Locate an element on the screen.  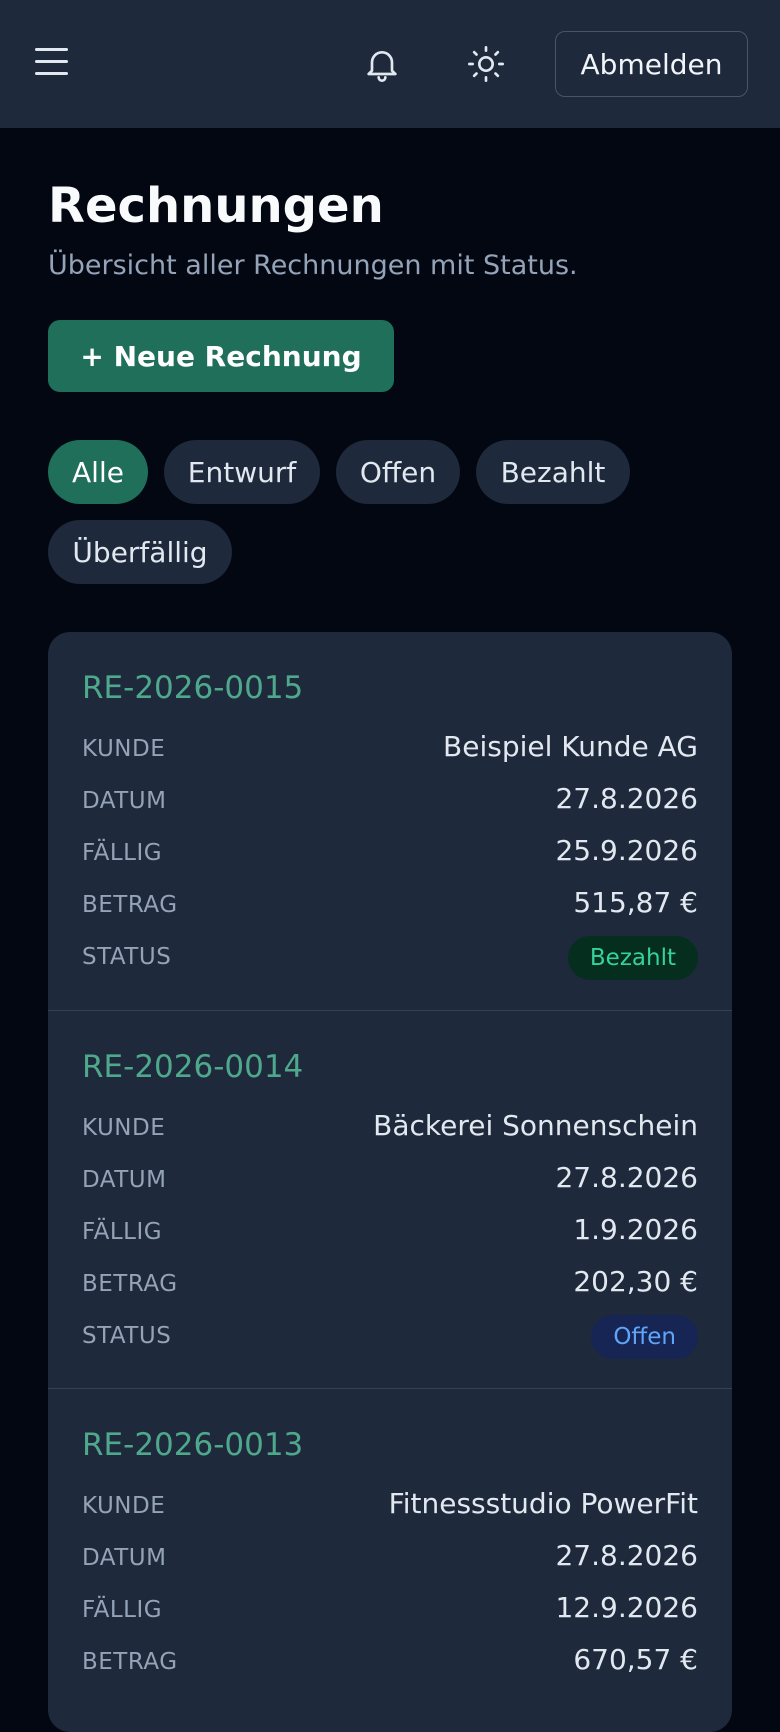
due-value: 12.9.2026 is located at coordinates (626, 1607).